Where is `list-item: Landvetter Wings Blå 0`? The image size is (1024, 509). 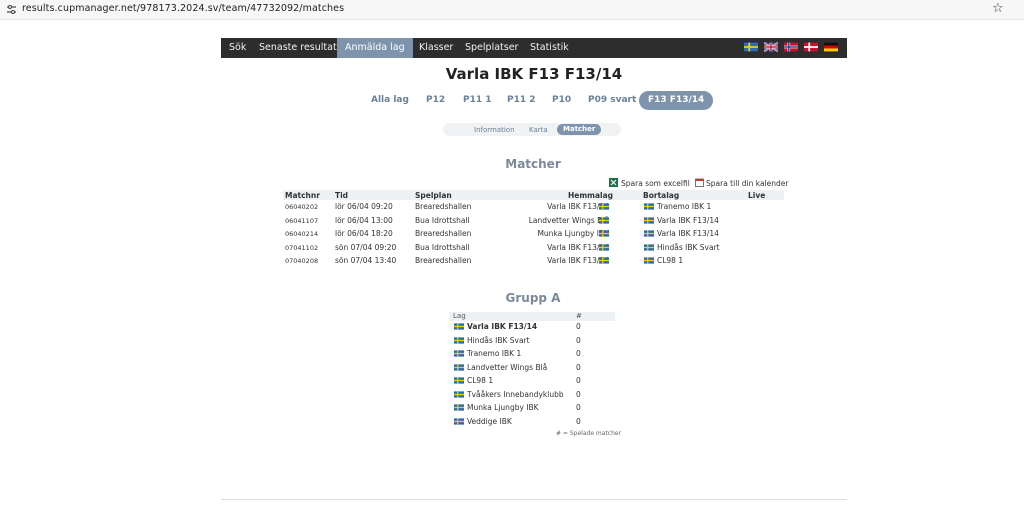
list-item: Landvetter Wings Blå 0 is located at coordinates (532, 367).